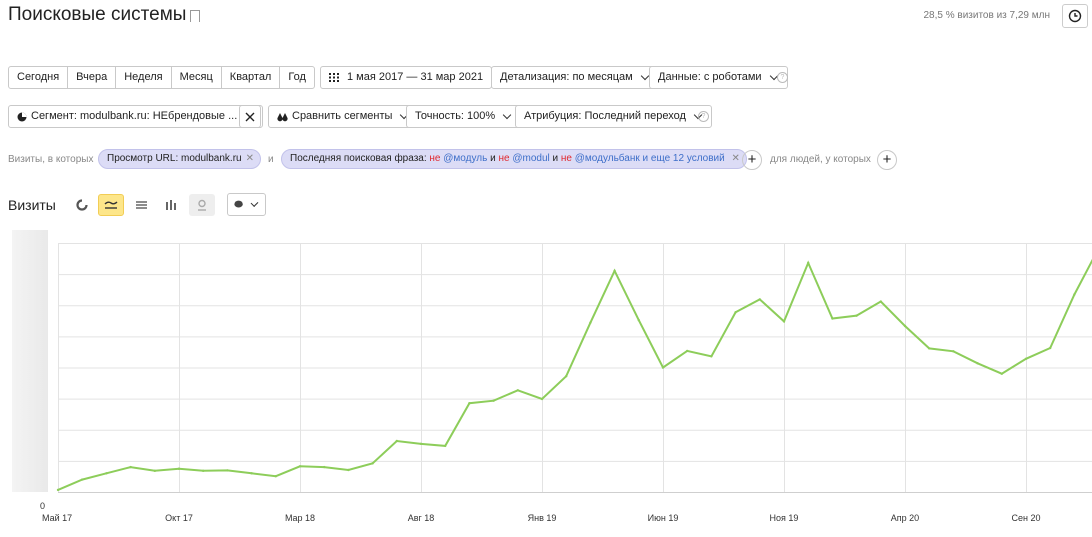  What do you see at coordinates (238, 204) in the screenshot?
I see `comment-icon` at bounding box center [238, 204].